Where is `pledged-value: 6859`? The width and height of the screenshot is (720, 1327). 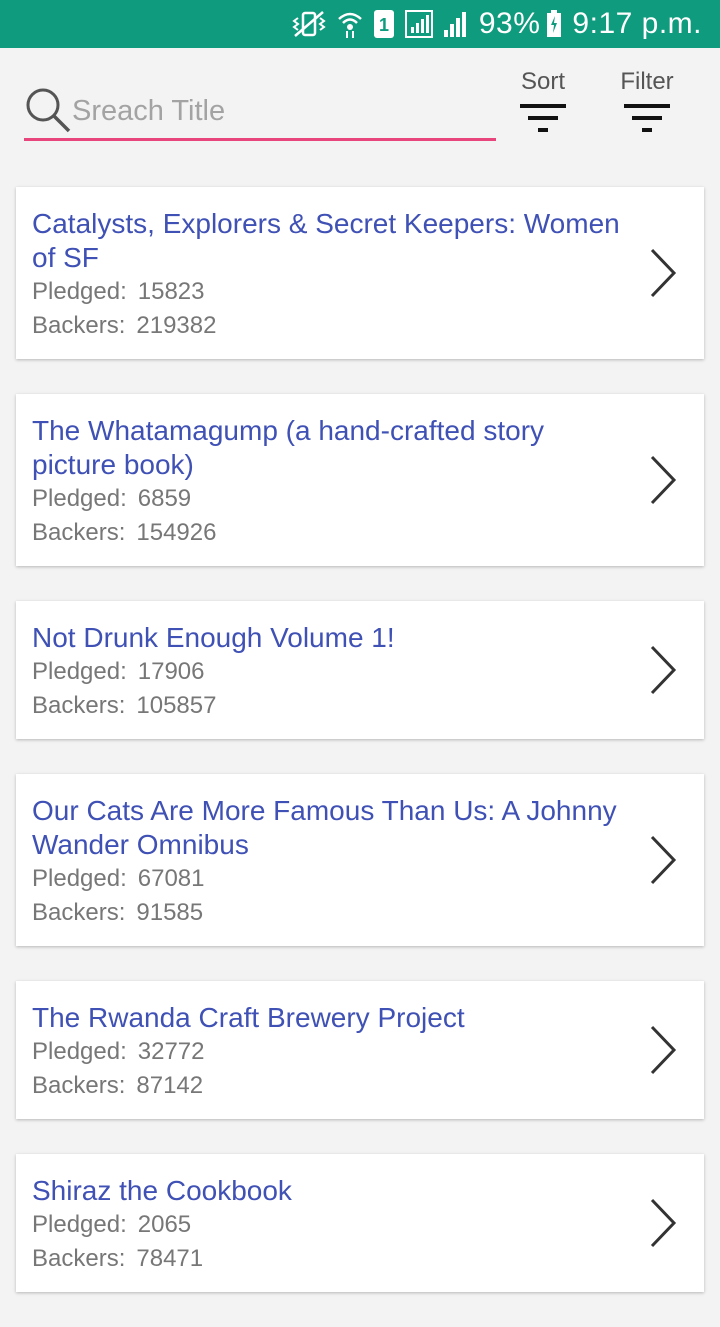 pledged-value: 6859 is located at coordinates (164, 498).